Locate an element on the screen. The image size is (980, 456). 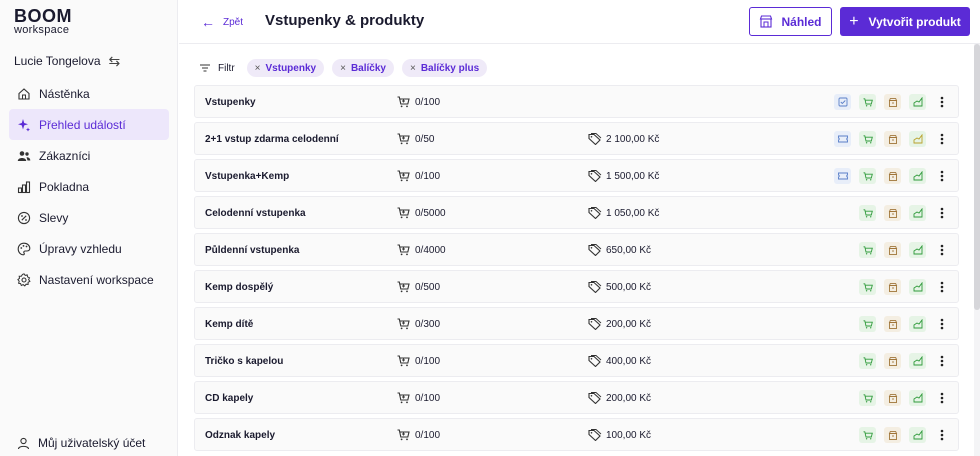
sidebar-item-account: Můj uživatelský účet is located at coordinates (81, 443).